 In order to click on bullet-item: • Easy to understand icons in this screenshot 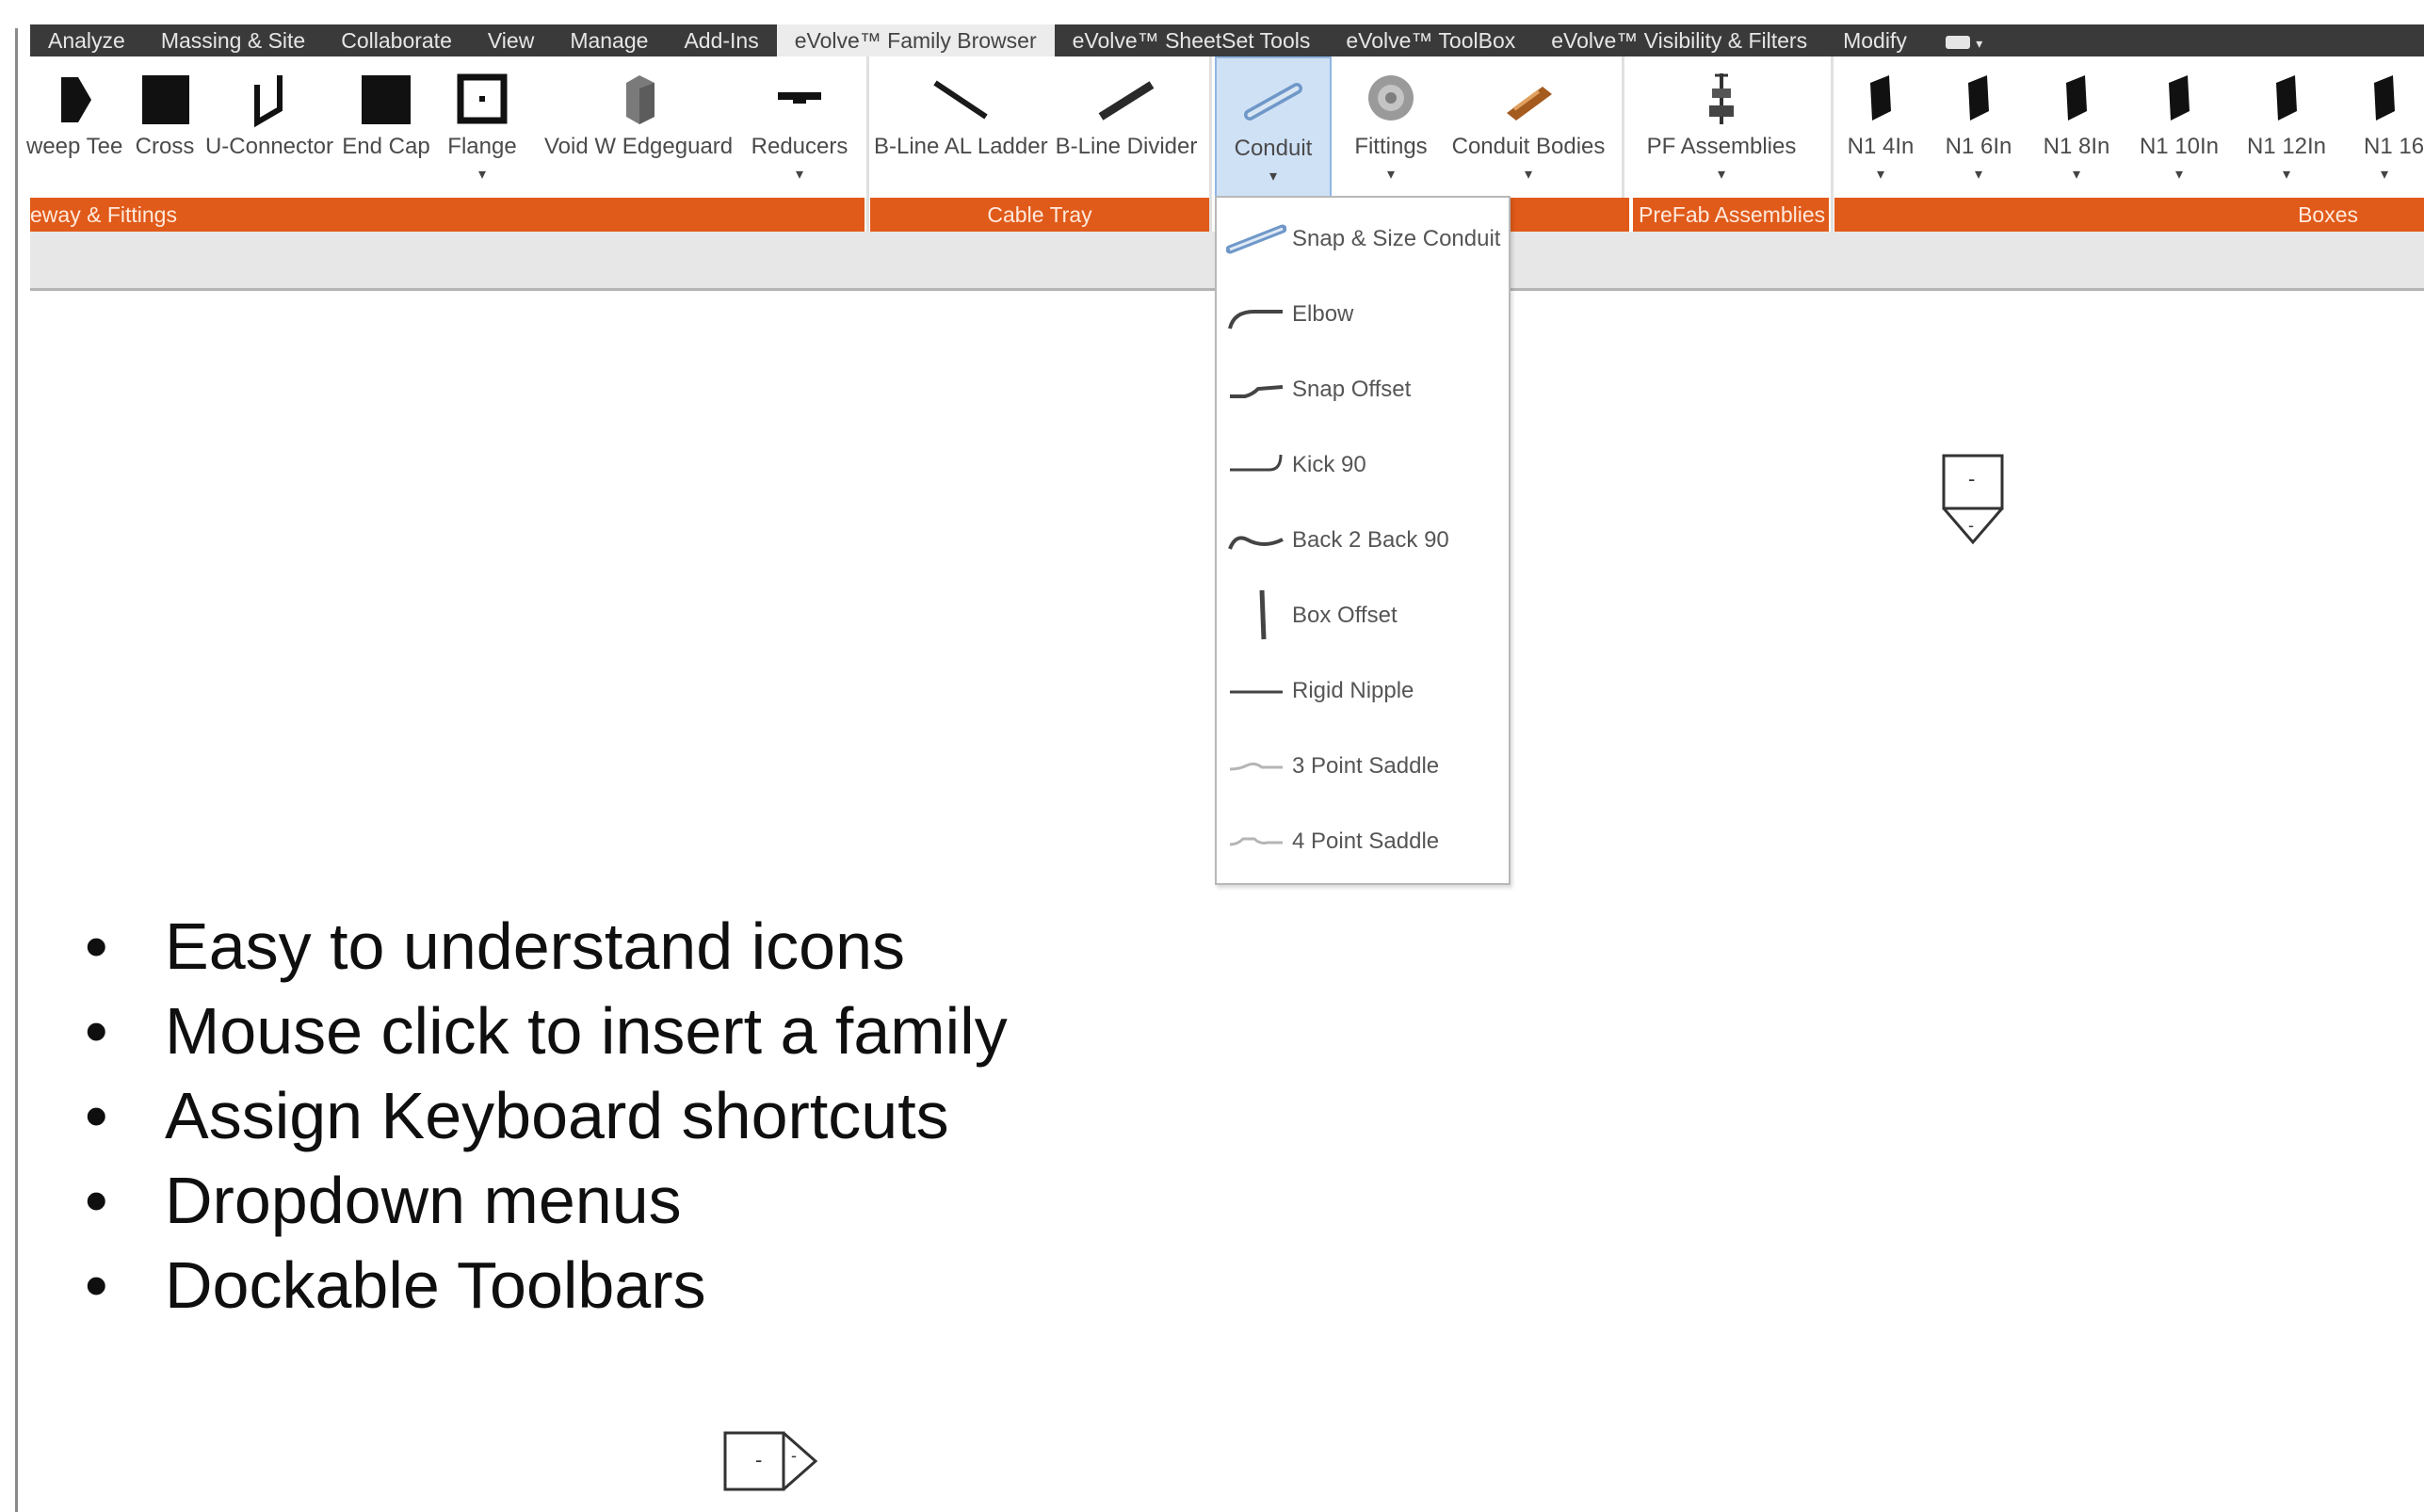, I will do `click(546, 946)`.